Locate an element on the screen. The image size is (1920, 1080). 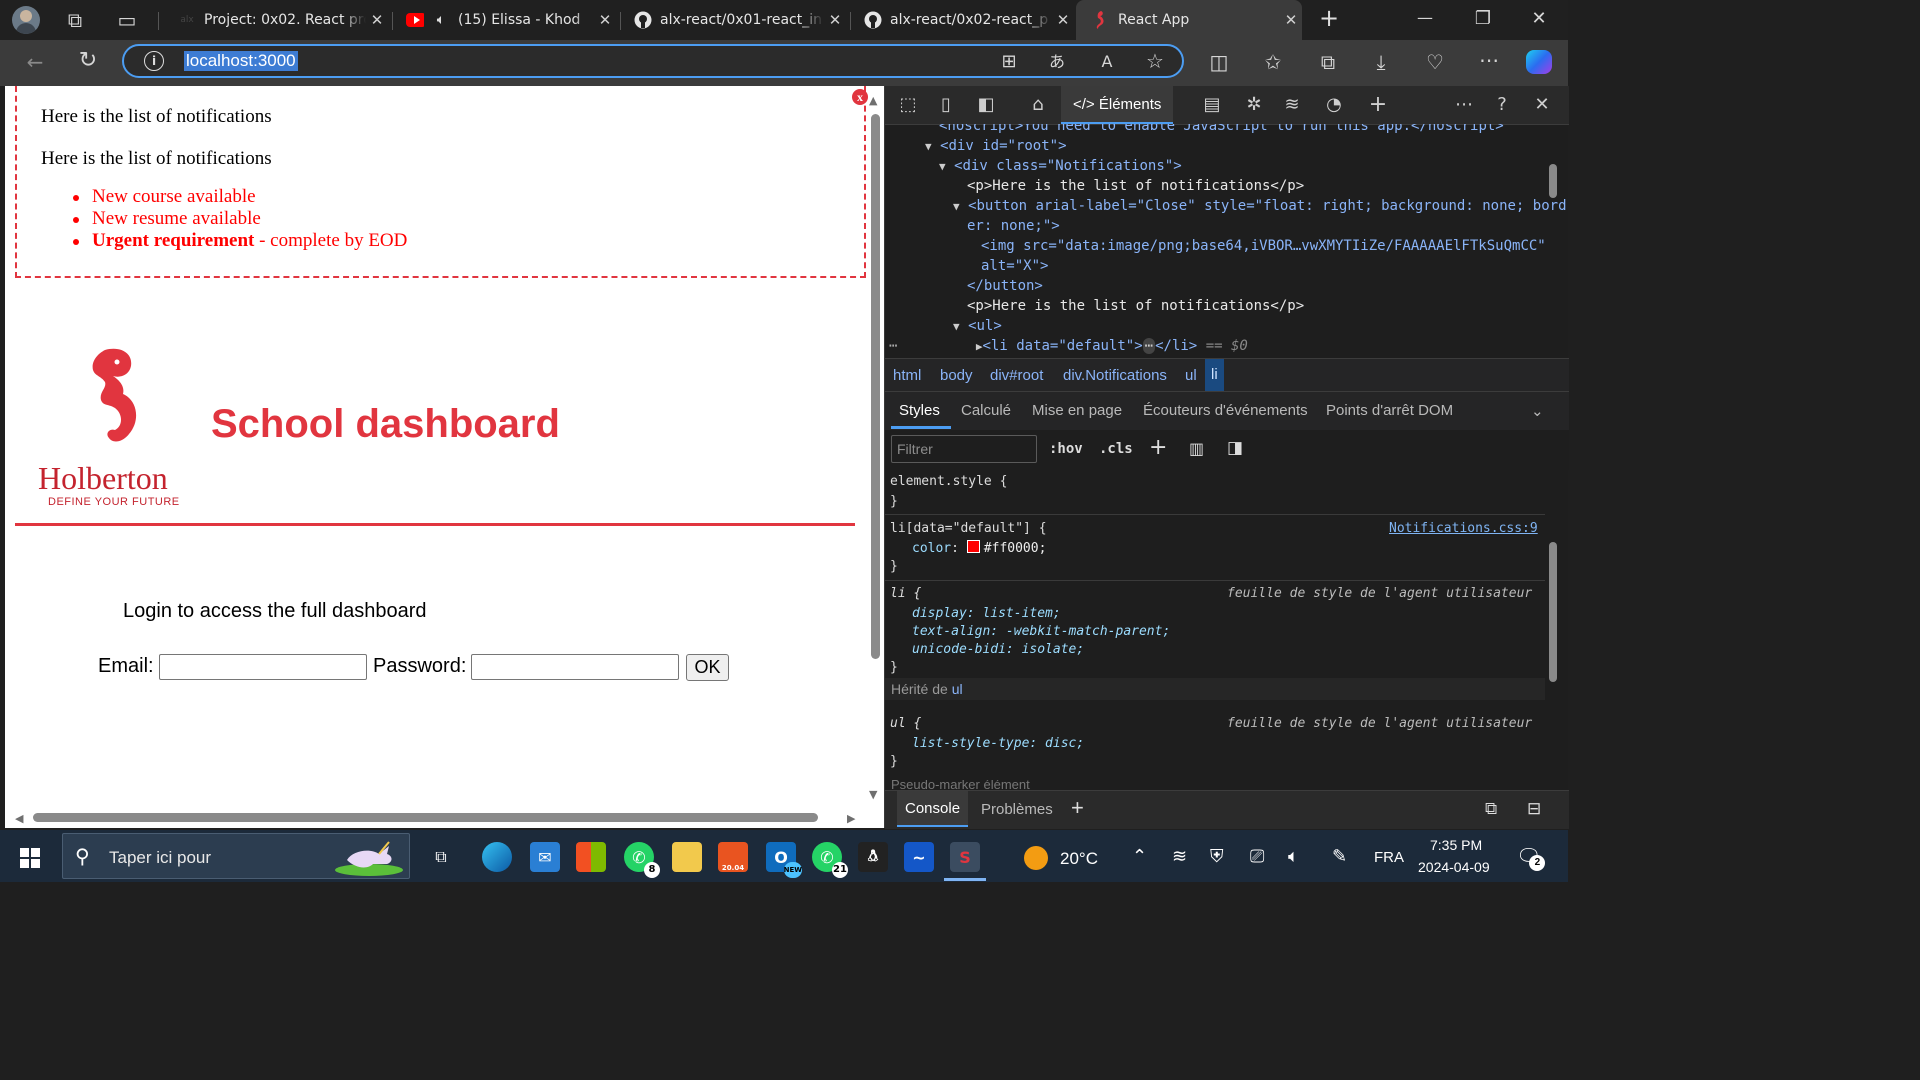
breadcrumb-item: ul is located at coordinates (1191, 375).